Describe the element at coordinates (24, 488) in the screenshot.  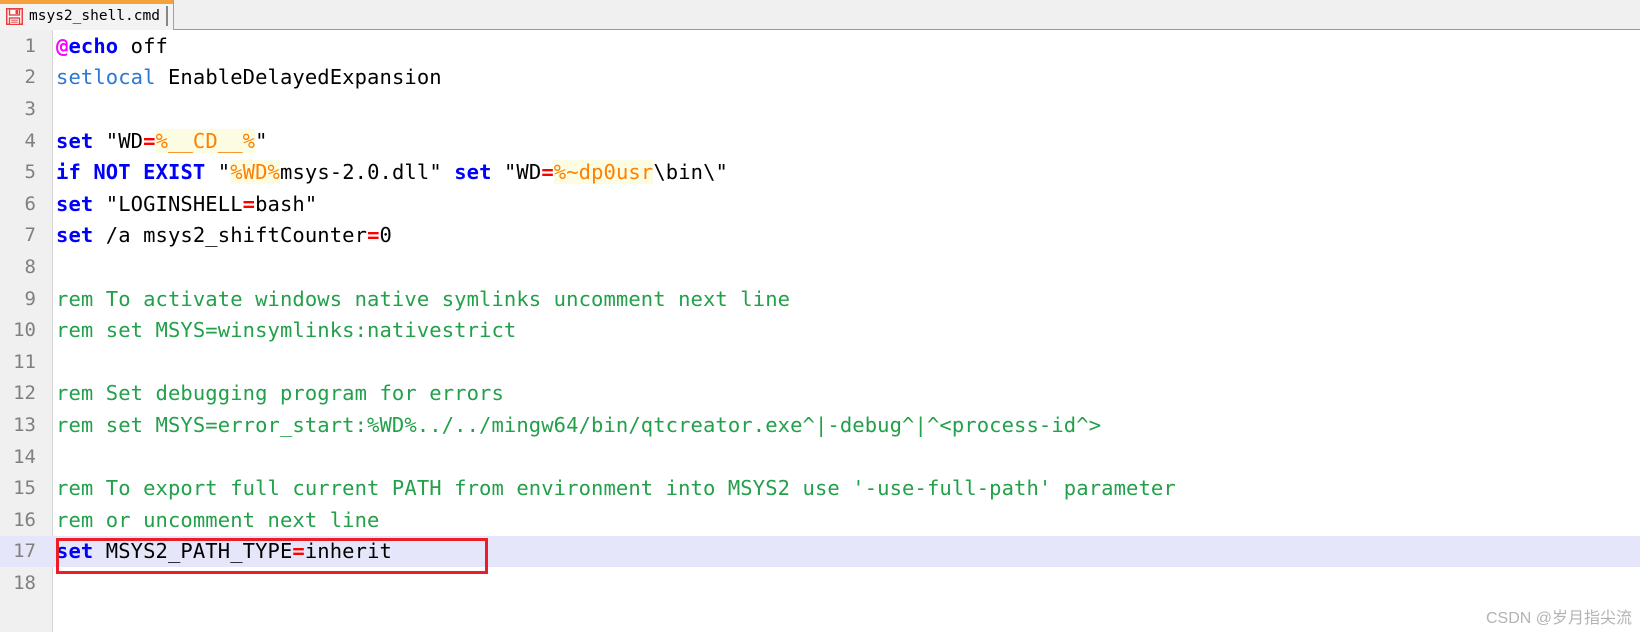
I see `line-number: 15` at that location.